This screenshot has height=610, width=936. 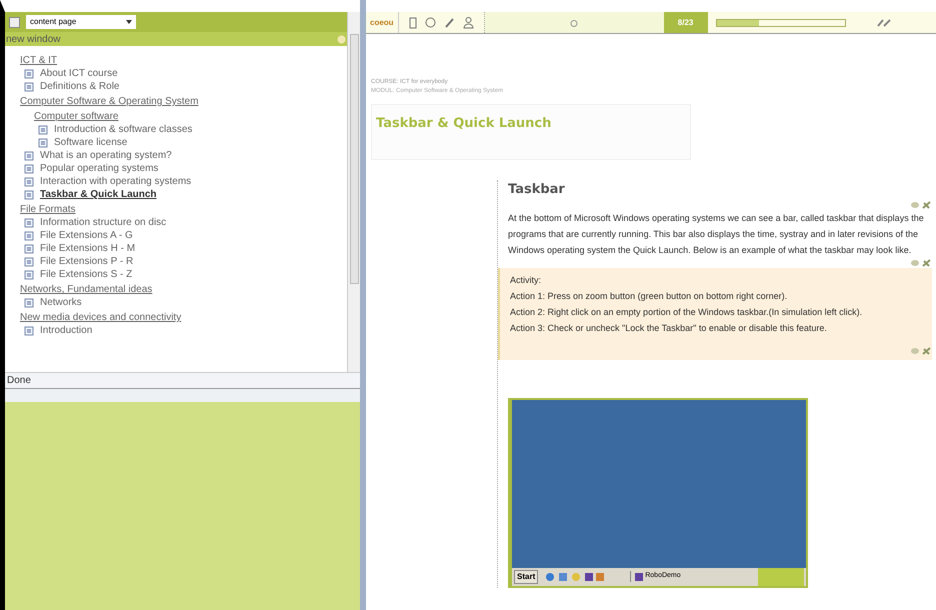 I want to click on start-button: Start, so click(x=526, y=577).